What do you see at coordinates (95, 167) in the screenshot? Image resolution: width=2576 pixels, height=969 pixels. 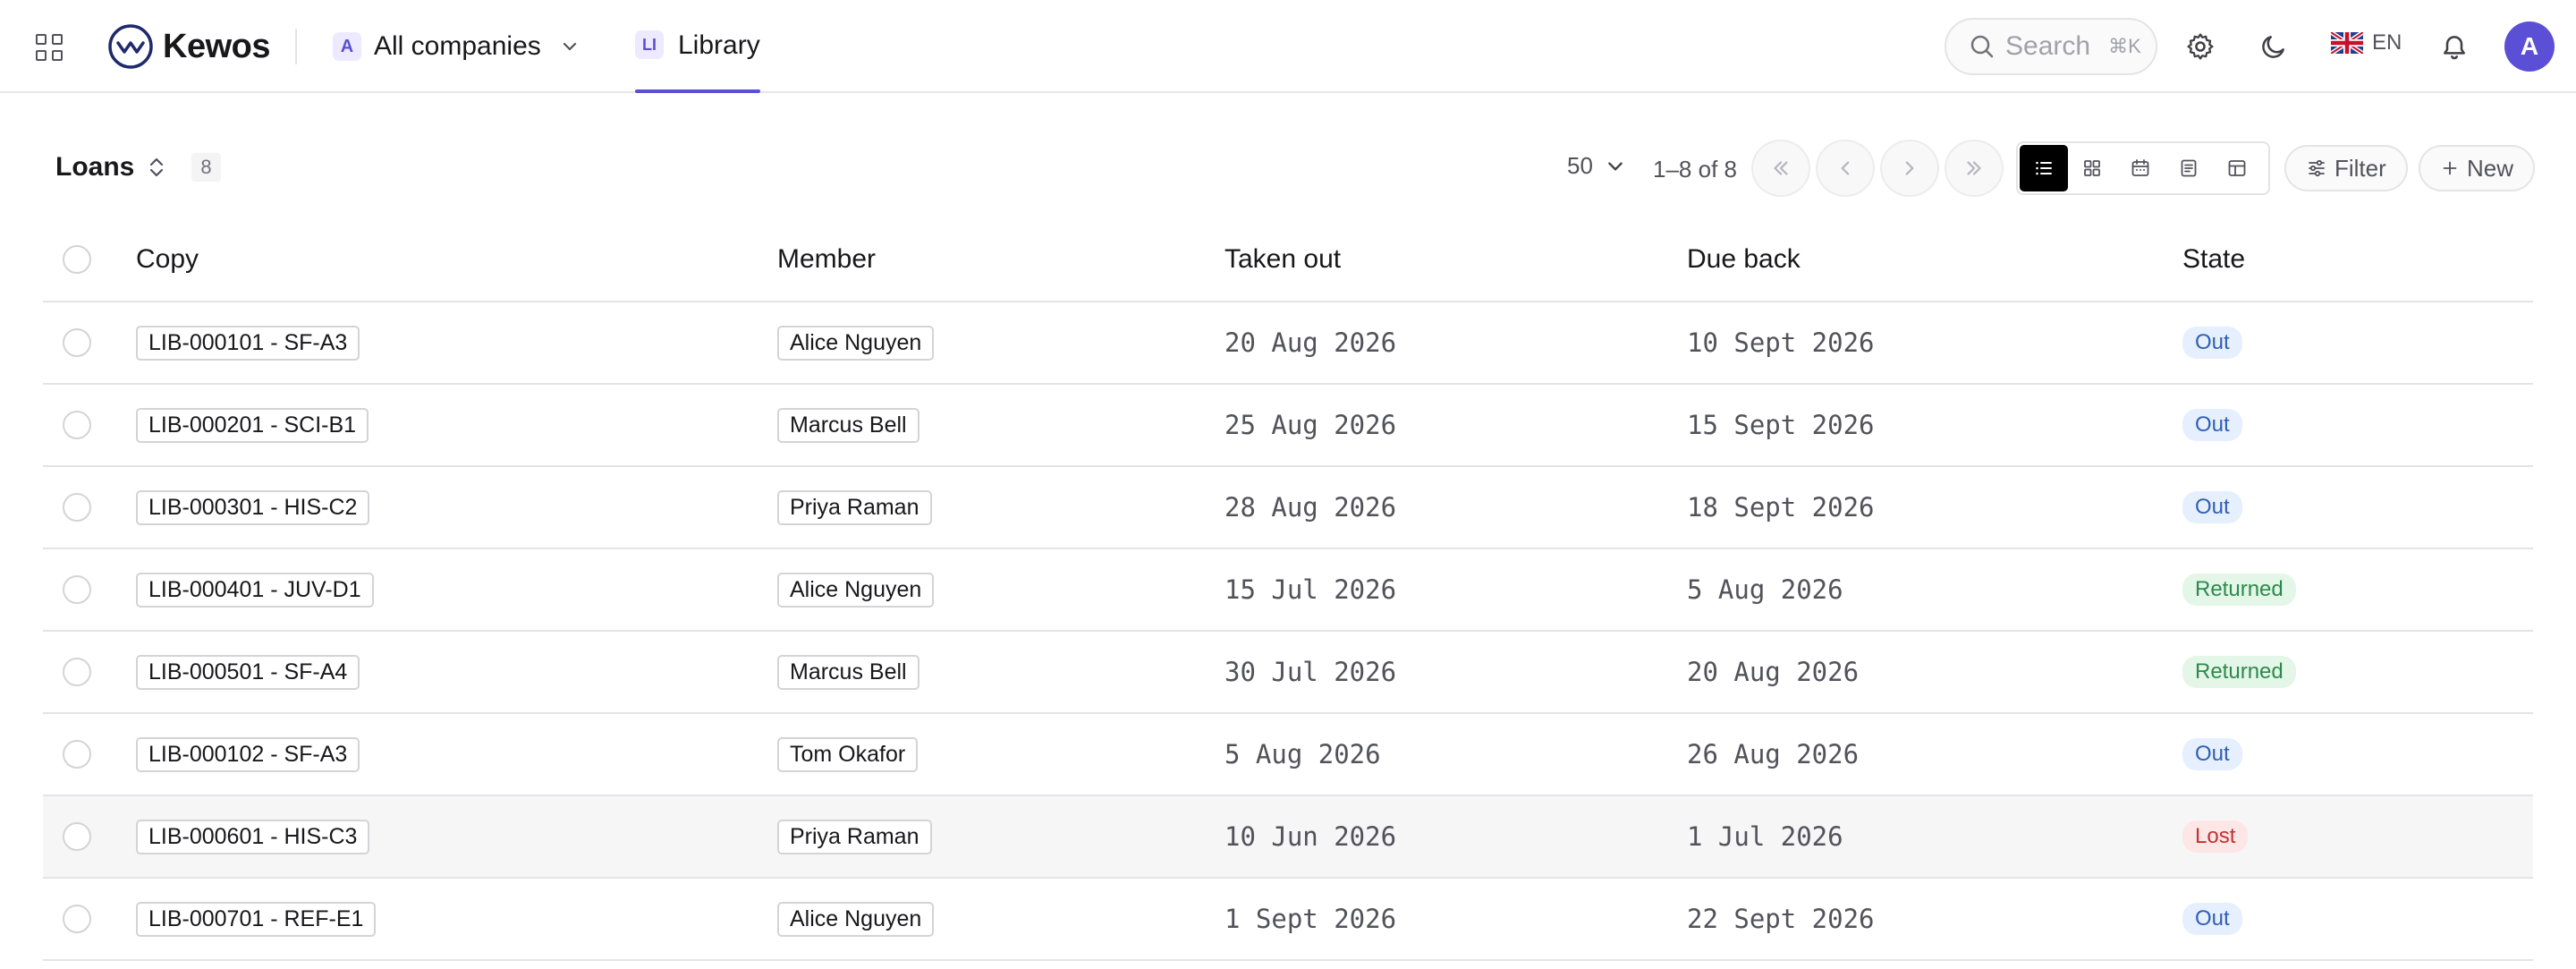 I see `list-title-label: Loans` at bounding box center [95, 167].